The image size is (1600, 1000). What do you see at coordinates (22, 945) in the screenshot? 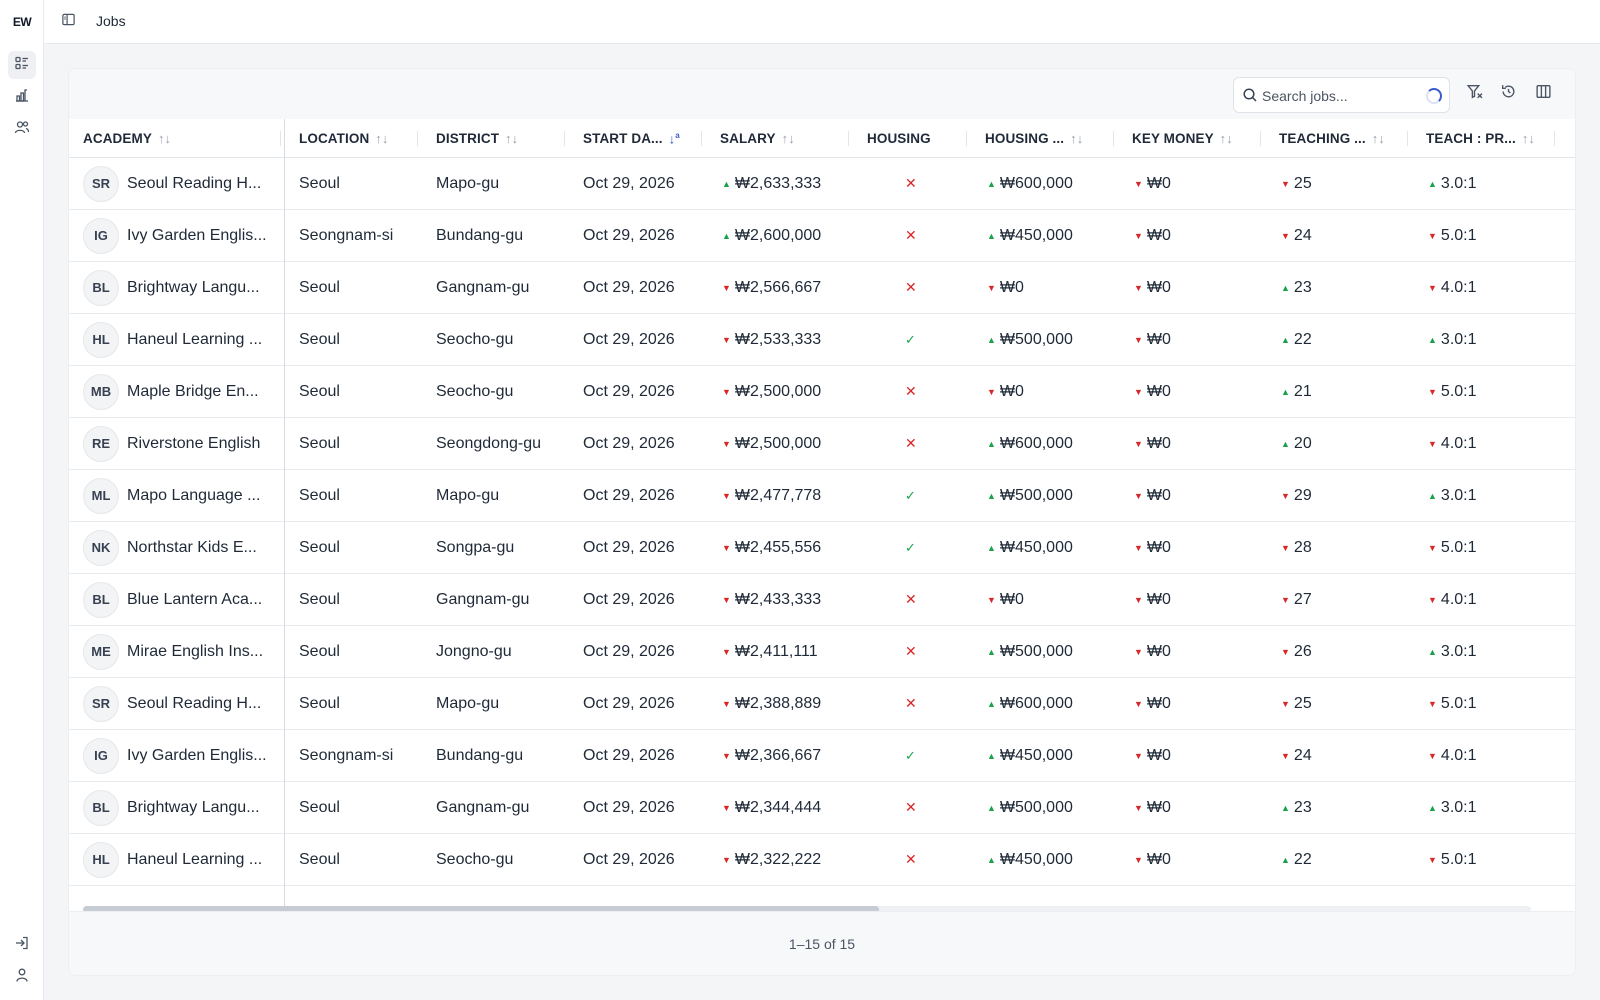
I see `sign-in-button` at bounding box center [22, 945].